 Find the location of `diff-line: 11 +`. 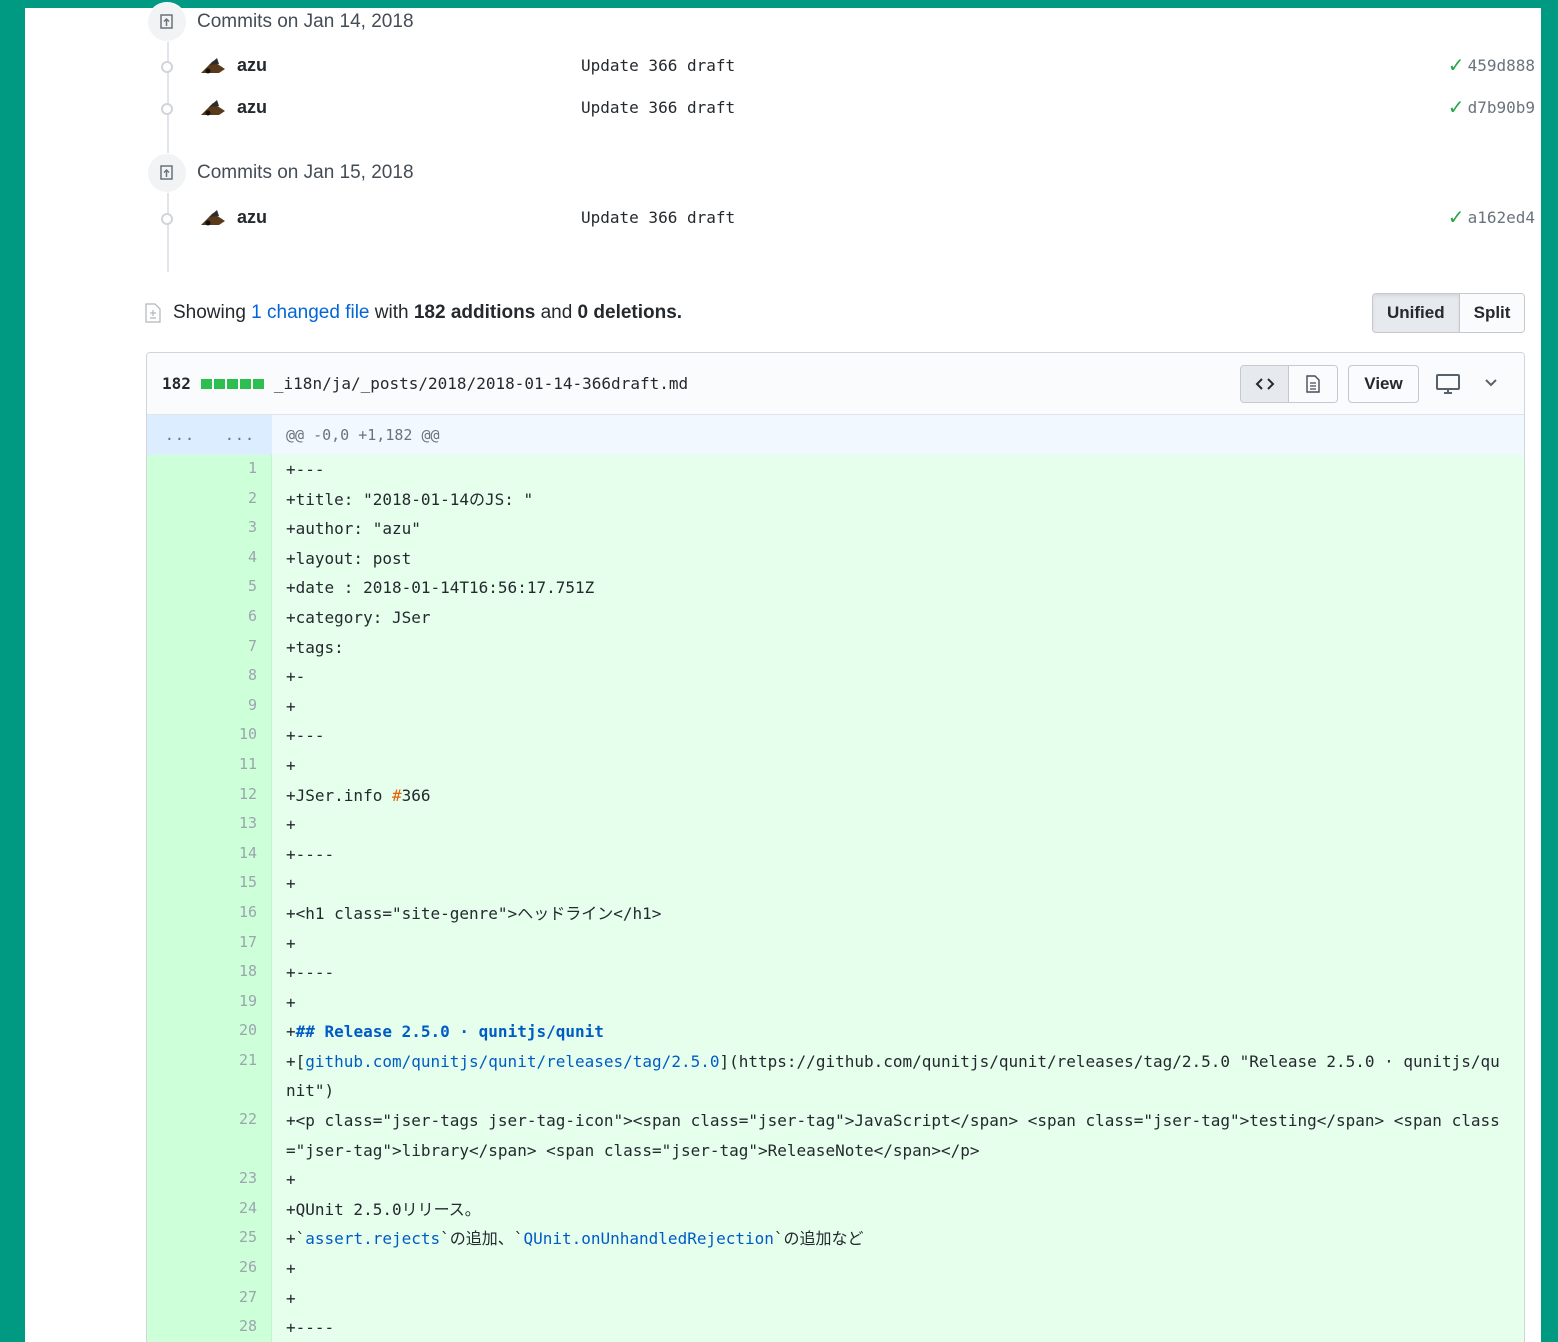

diff-line: 11 + is located at coordinates (835, 765).